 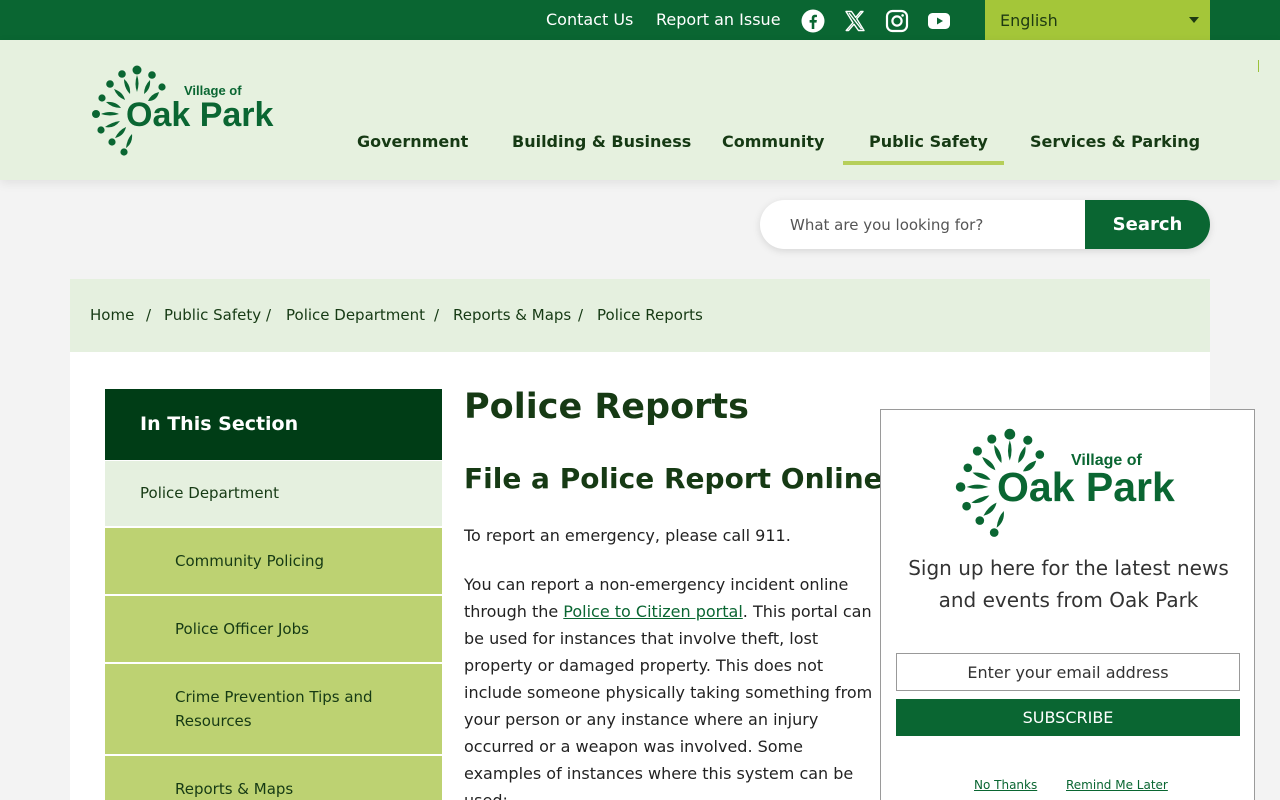 What do you see at coordinates (773, 141) in the screenshot?
I see `nav-community: Community` at bounding box center [773, 141].